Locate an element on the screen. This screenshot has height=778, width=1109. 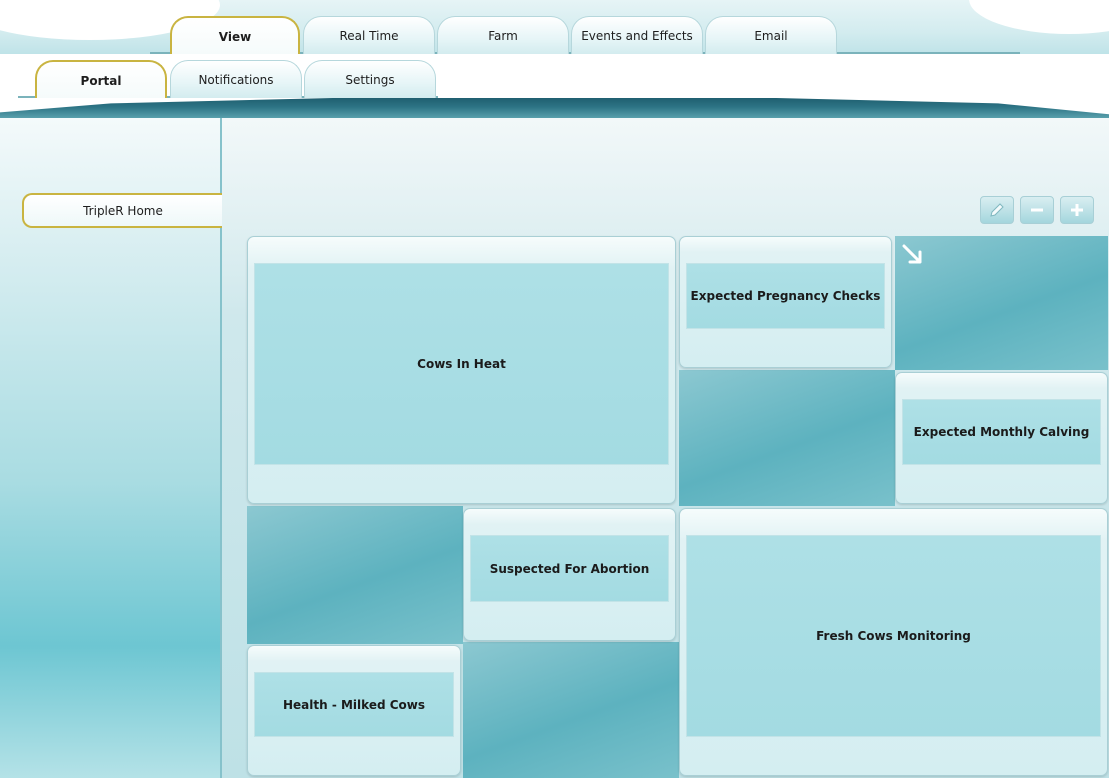
edit-button is located at coordinates (997, 210).